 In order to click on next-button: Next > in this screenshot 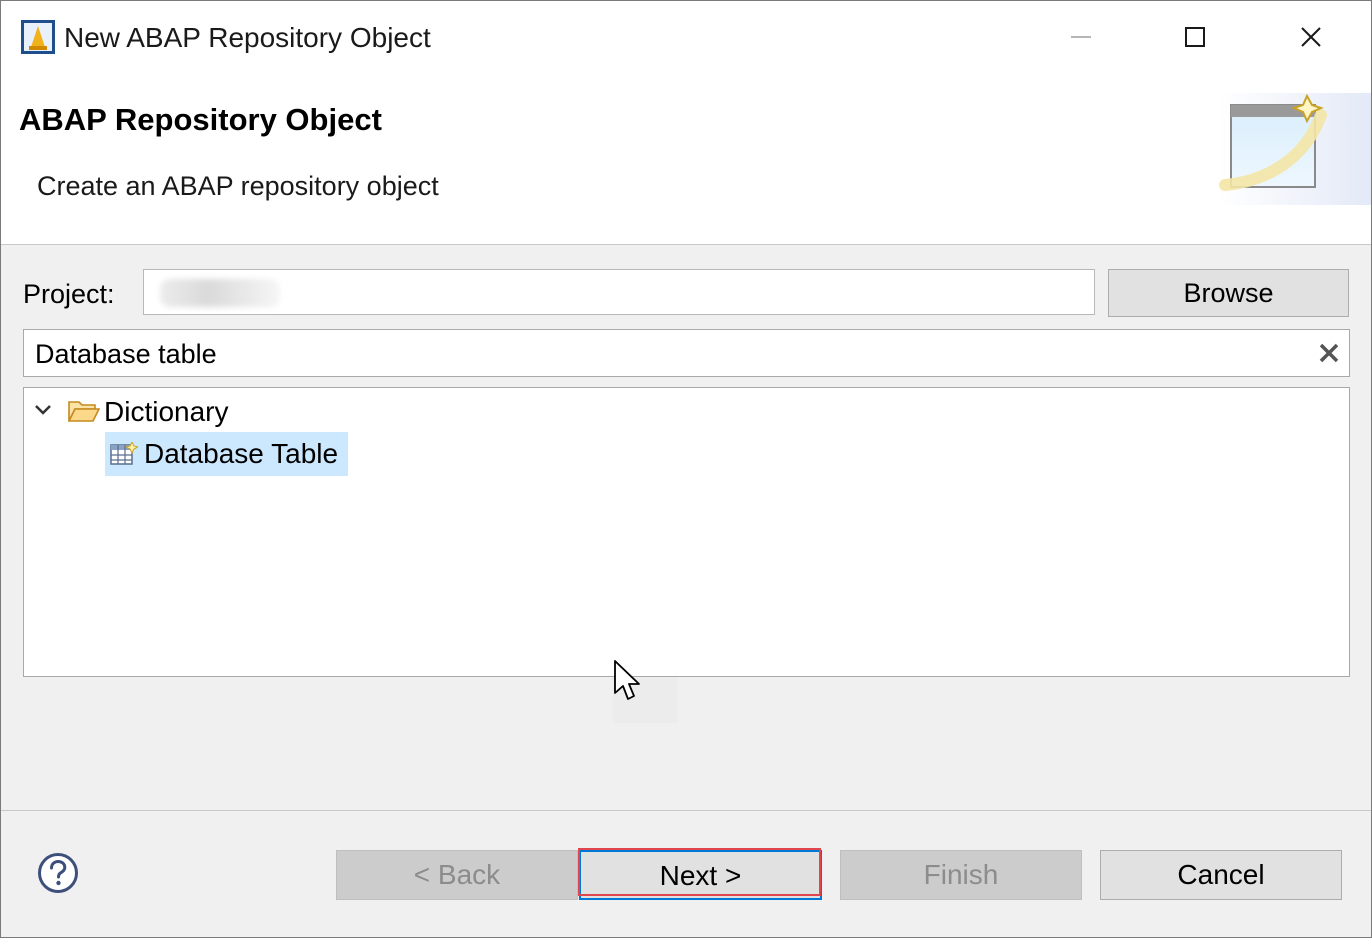, I will do `click(700, 875)`.